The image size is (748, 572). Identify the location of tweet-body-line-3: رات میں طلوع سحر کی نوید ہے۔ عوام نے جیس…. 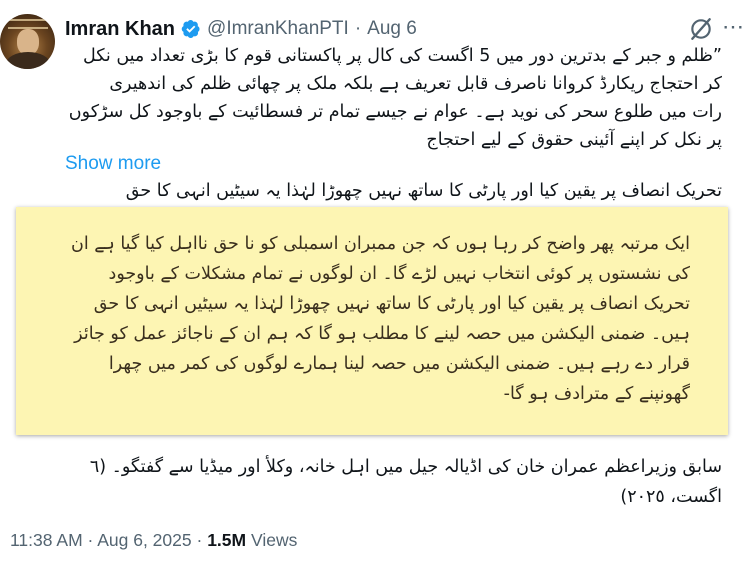
(395, 112).